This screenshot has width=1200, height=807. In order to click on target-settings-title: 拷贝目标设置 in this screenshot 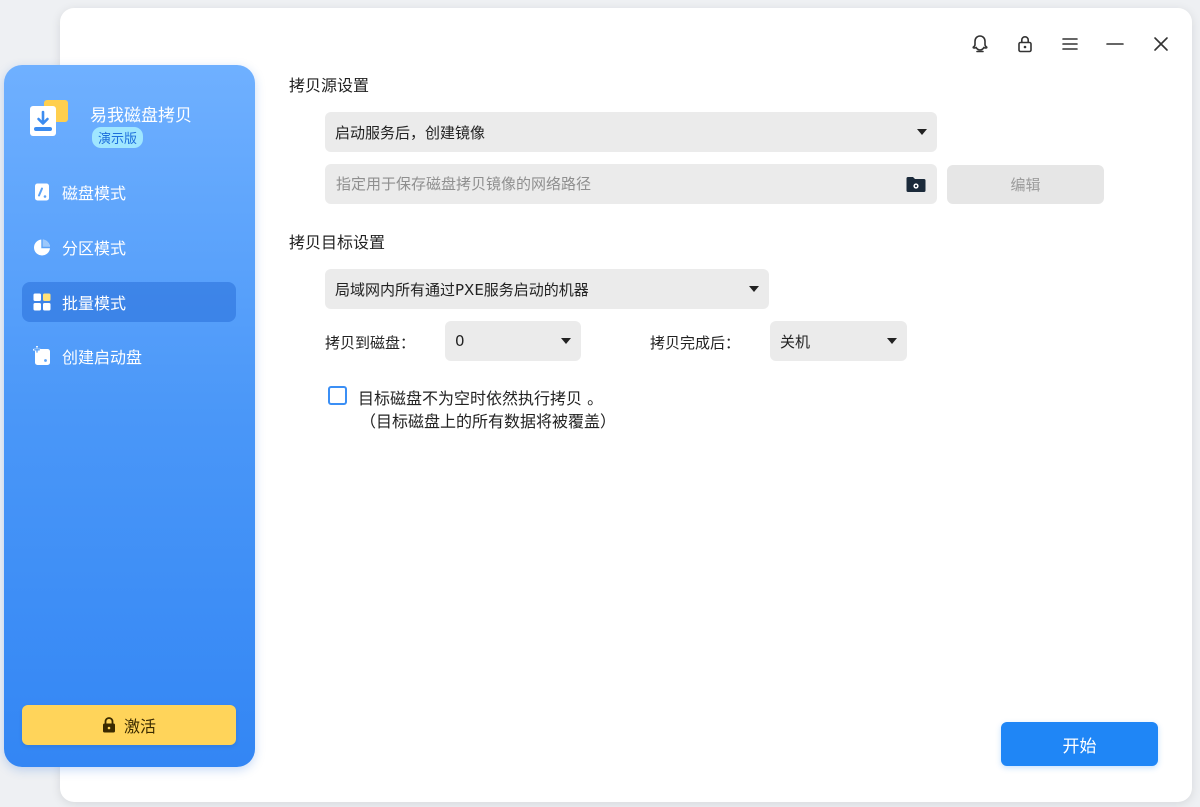, I will do `click(337, 242)`.